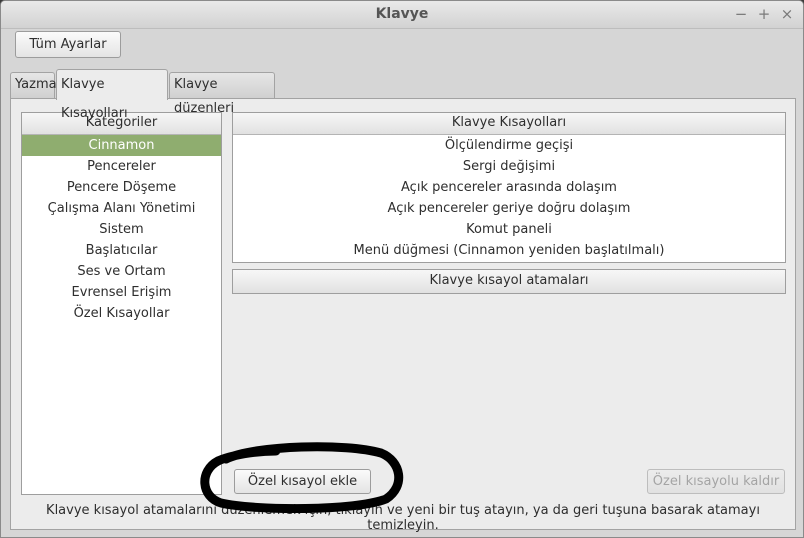 The image size is (804, 538). What do you see at coordinates (121, 166) in the screenshot?
I see `category-item: Pencereler` at bounding box center [121, 166].